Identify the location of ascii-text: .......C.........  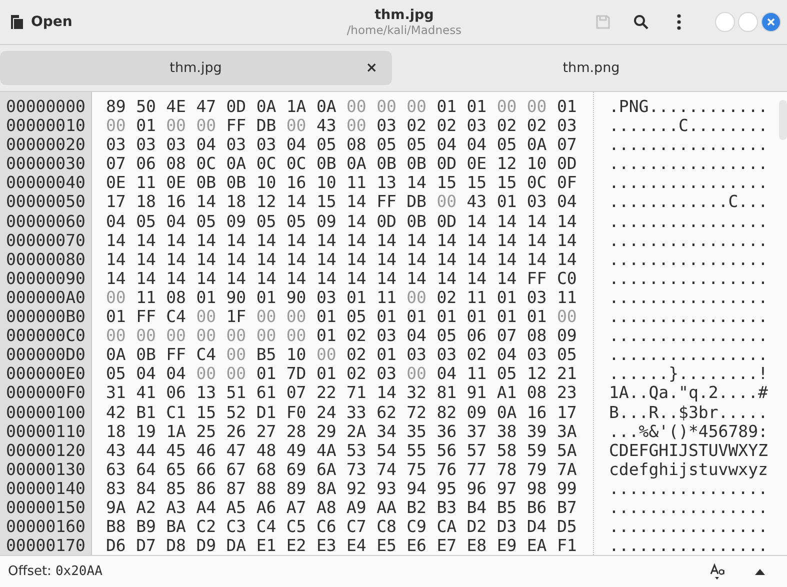
(689, 126).